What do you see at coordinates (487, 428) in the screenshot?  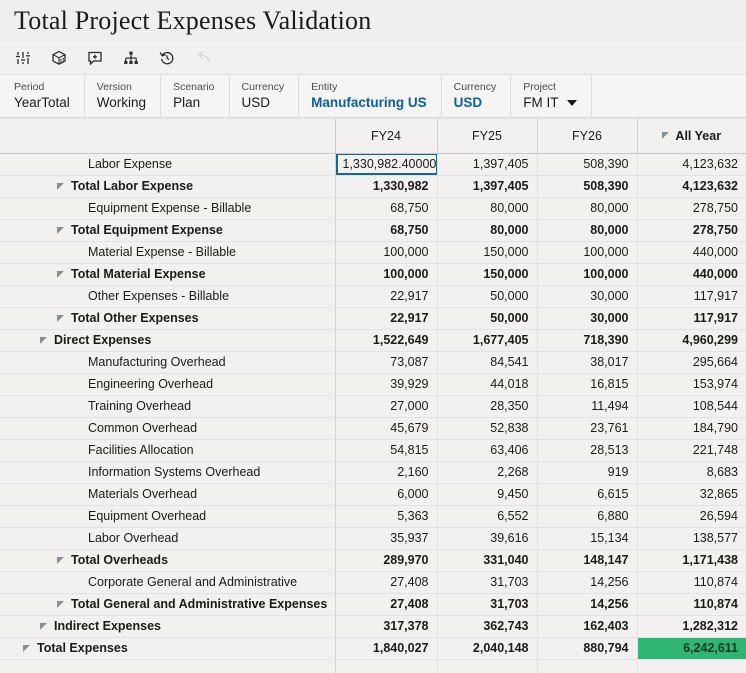 I see `data-cell: 52,838` at bounding box center [487, 428].